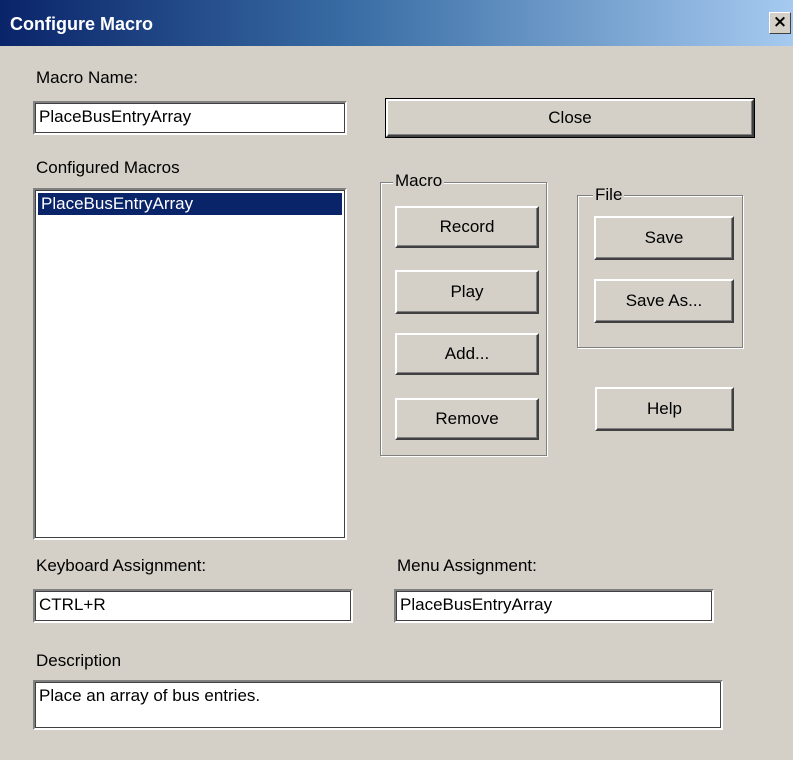 The image size is (793, 760). Describe the element at coordinates (780, 23) in the screenshot. I see `close-icon: ×` at that location.